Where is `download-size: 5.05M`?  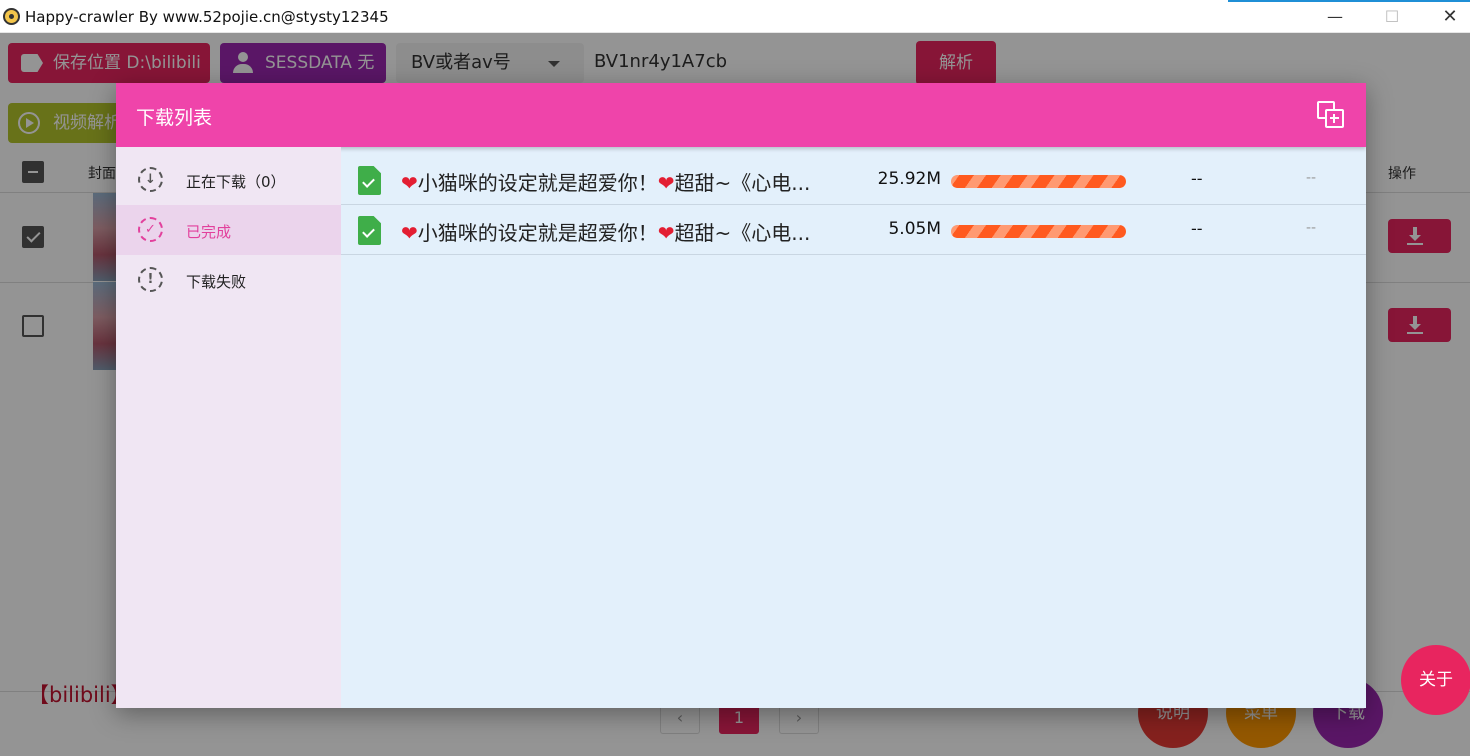
download-size: 5.05M is located at coordinates (914, 229).